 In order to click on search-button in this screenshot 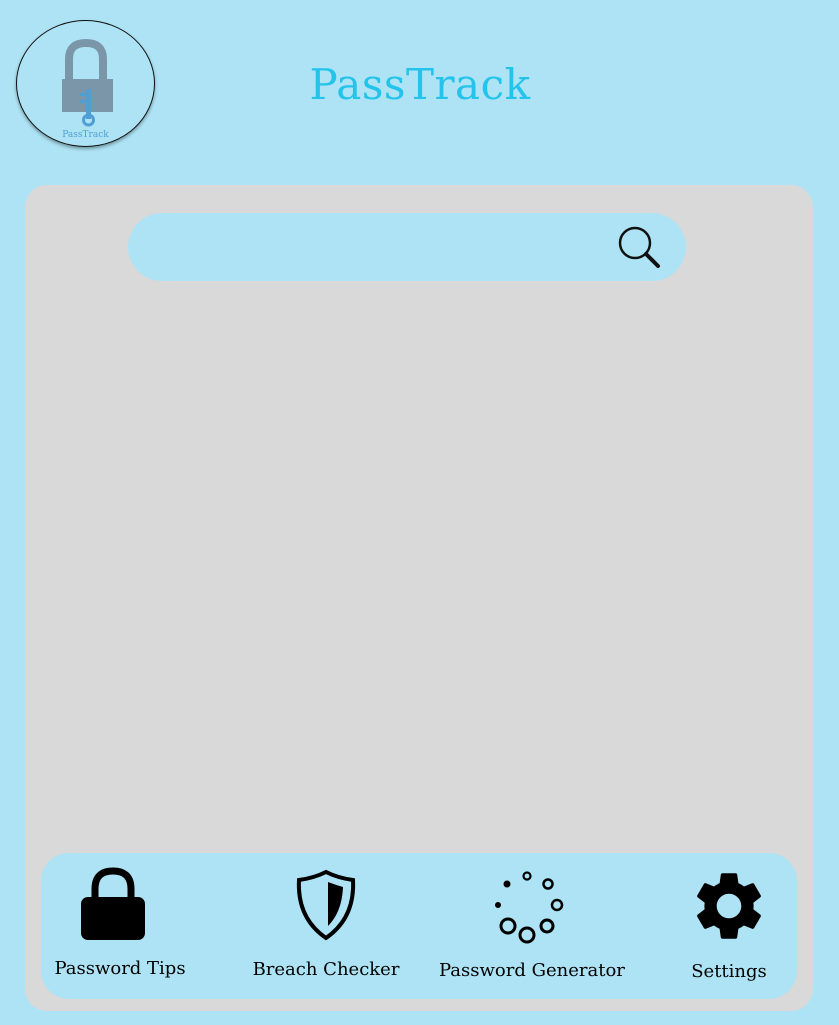, I will do `click(640, 247)`.